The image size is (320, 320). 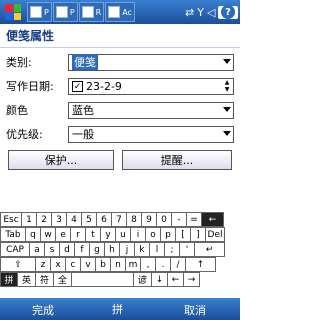 I want to click on menu-bar: 完成 拼 取消, so click(x=120, y=309).